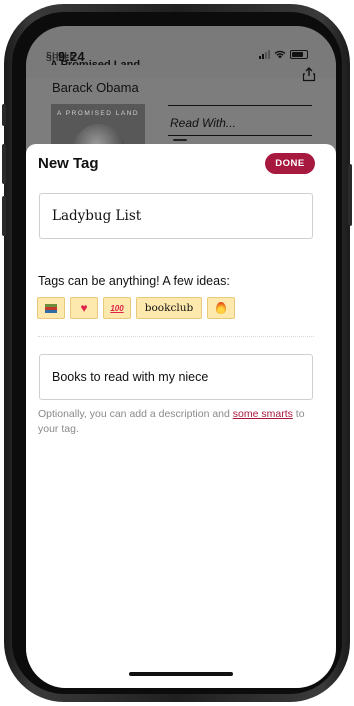 The image size is (354, 706). Describe the element at coordinates (4, 216) in the screenshot. I see `volume-down-button` at that location.